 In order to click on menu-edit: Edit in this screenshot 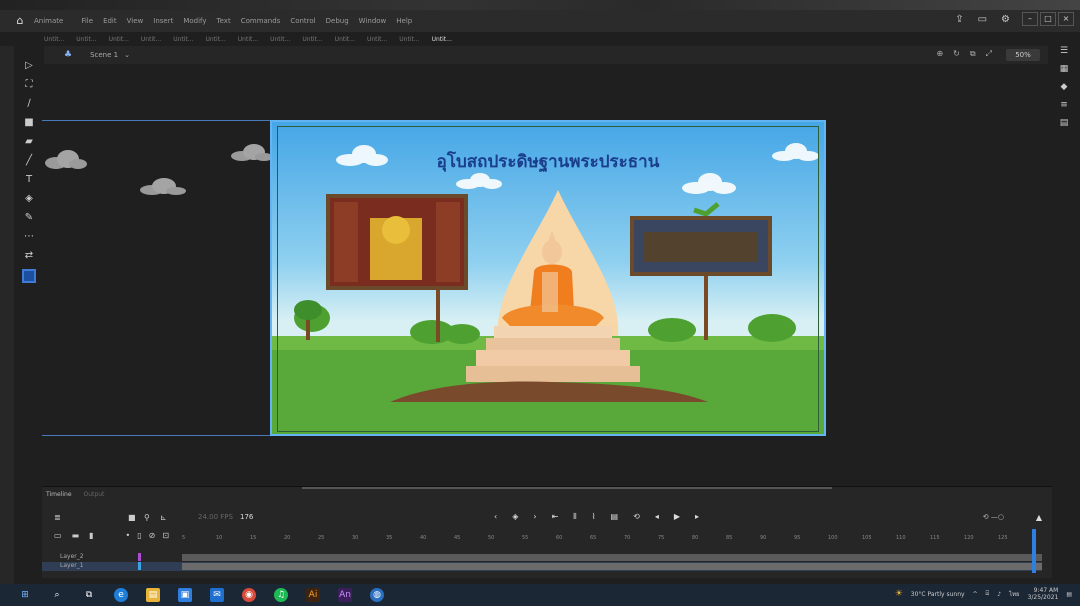, I will do `click(110, 21)`.